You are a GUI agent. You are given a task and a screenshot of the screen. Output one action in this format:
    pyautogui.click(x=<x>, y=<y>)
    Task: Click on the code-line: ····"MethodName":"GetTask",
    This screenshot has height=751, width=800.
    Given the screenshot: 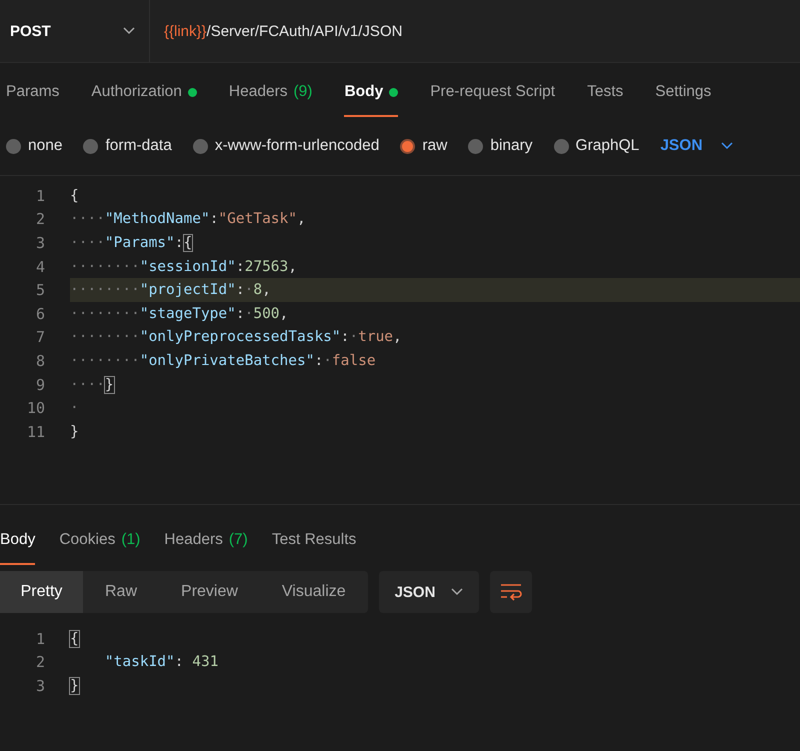 What is the action you would take?
    pyautogui.click(x=188, y=219)
    